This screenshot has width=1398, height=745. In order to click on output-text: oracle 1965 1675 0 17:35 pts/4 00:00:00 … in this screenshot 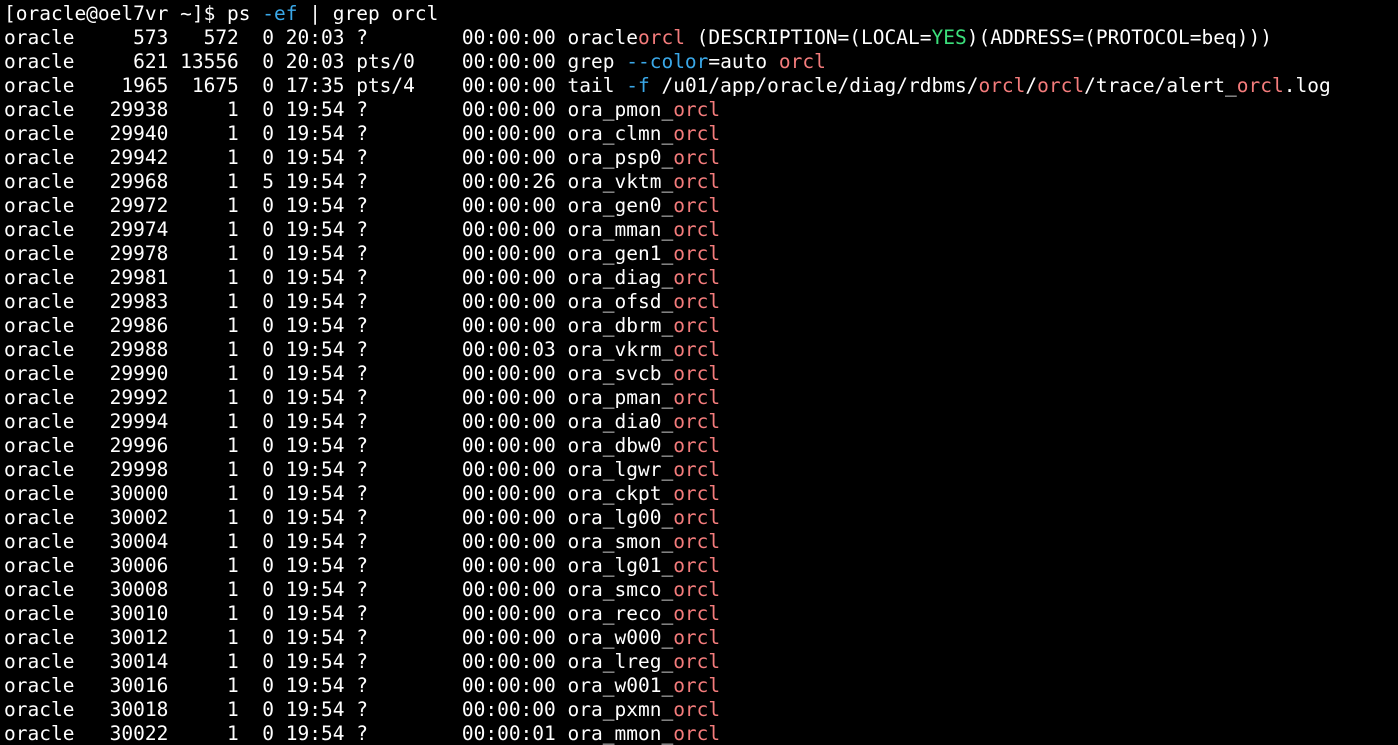, I will do `click(315, 85)`.